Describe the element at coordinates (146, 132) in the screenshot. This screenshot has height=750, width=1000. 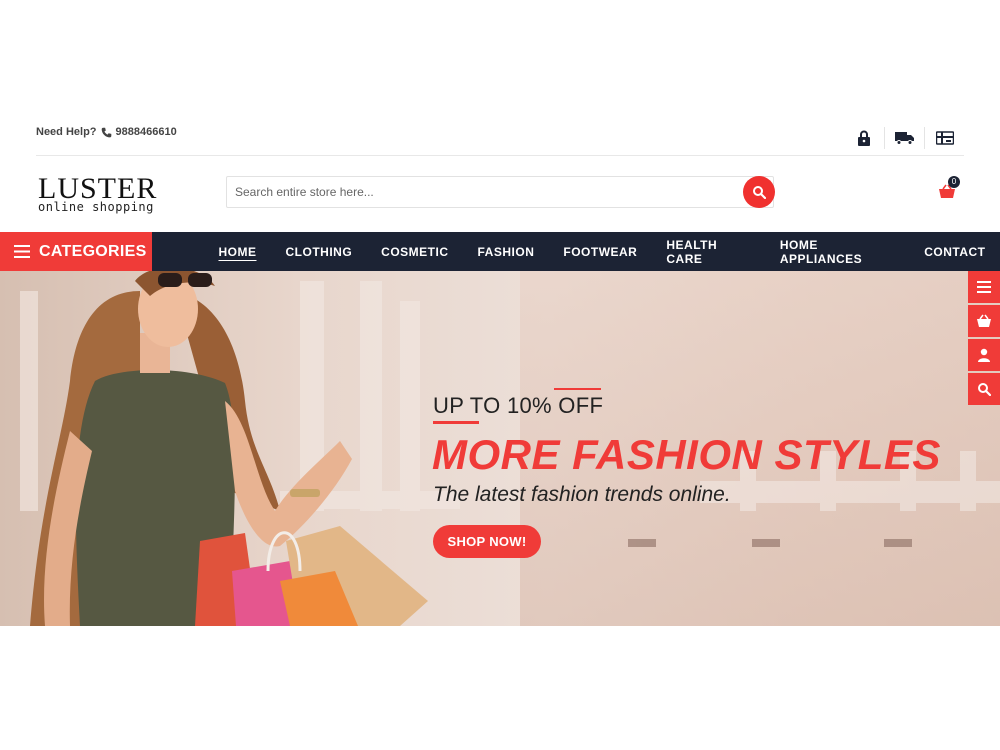
I see `phone-number: 9888466610` at that location.